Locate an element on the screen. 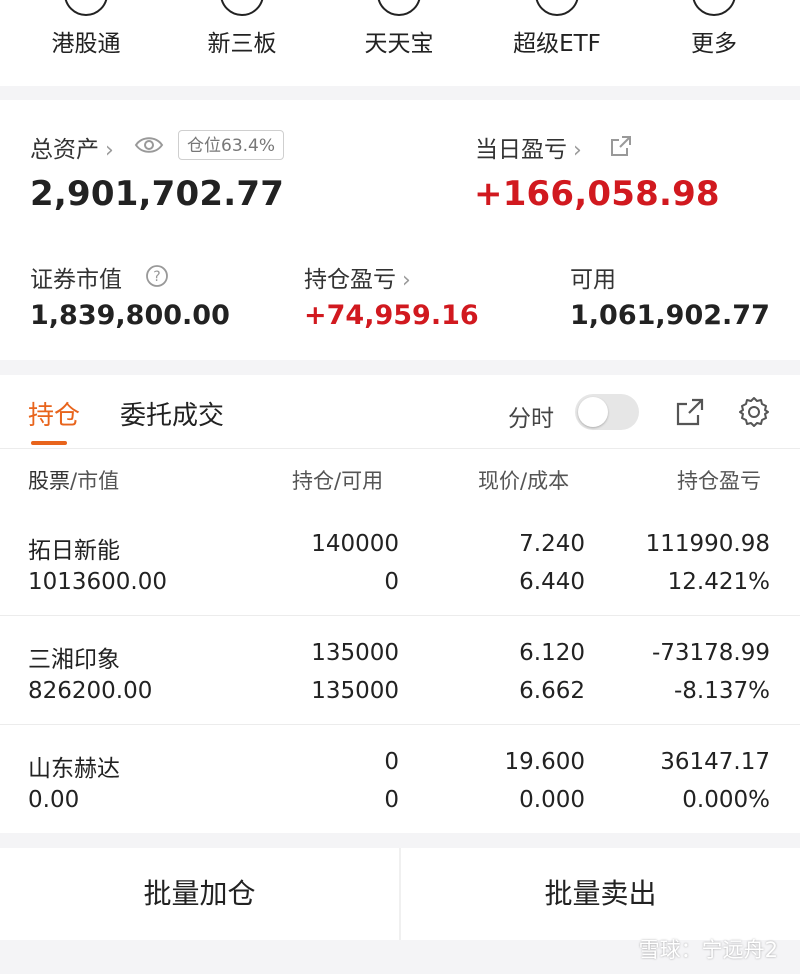  pnl-amount: -73178.99 is located at coordinates (710, 653).